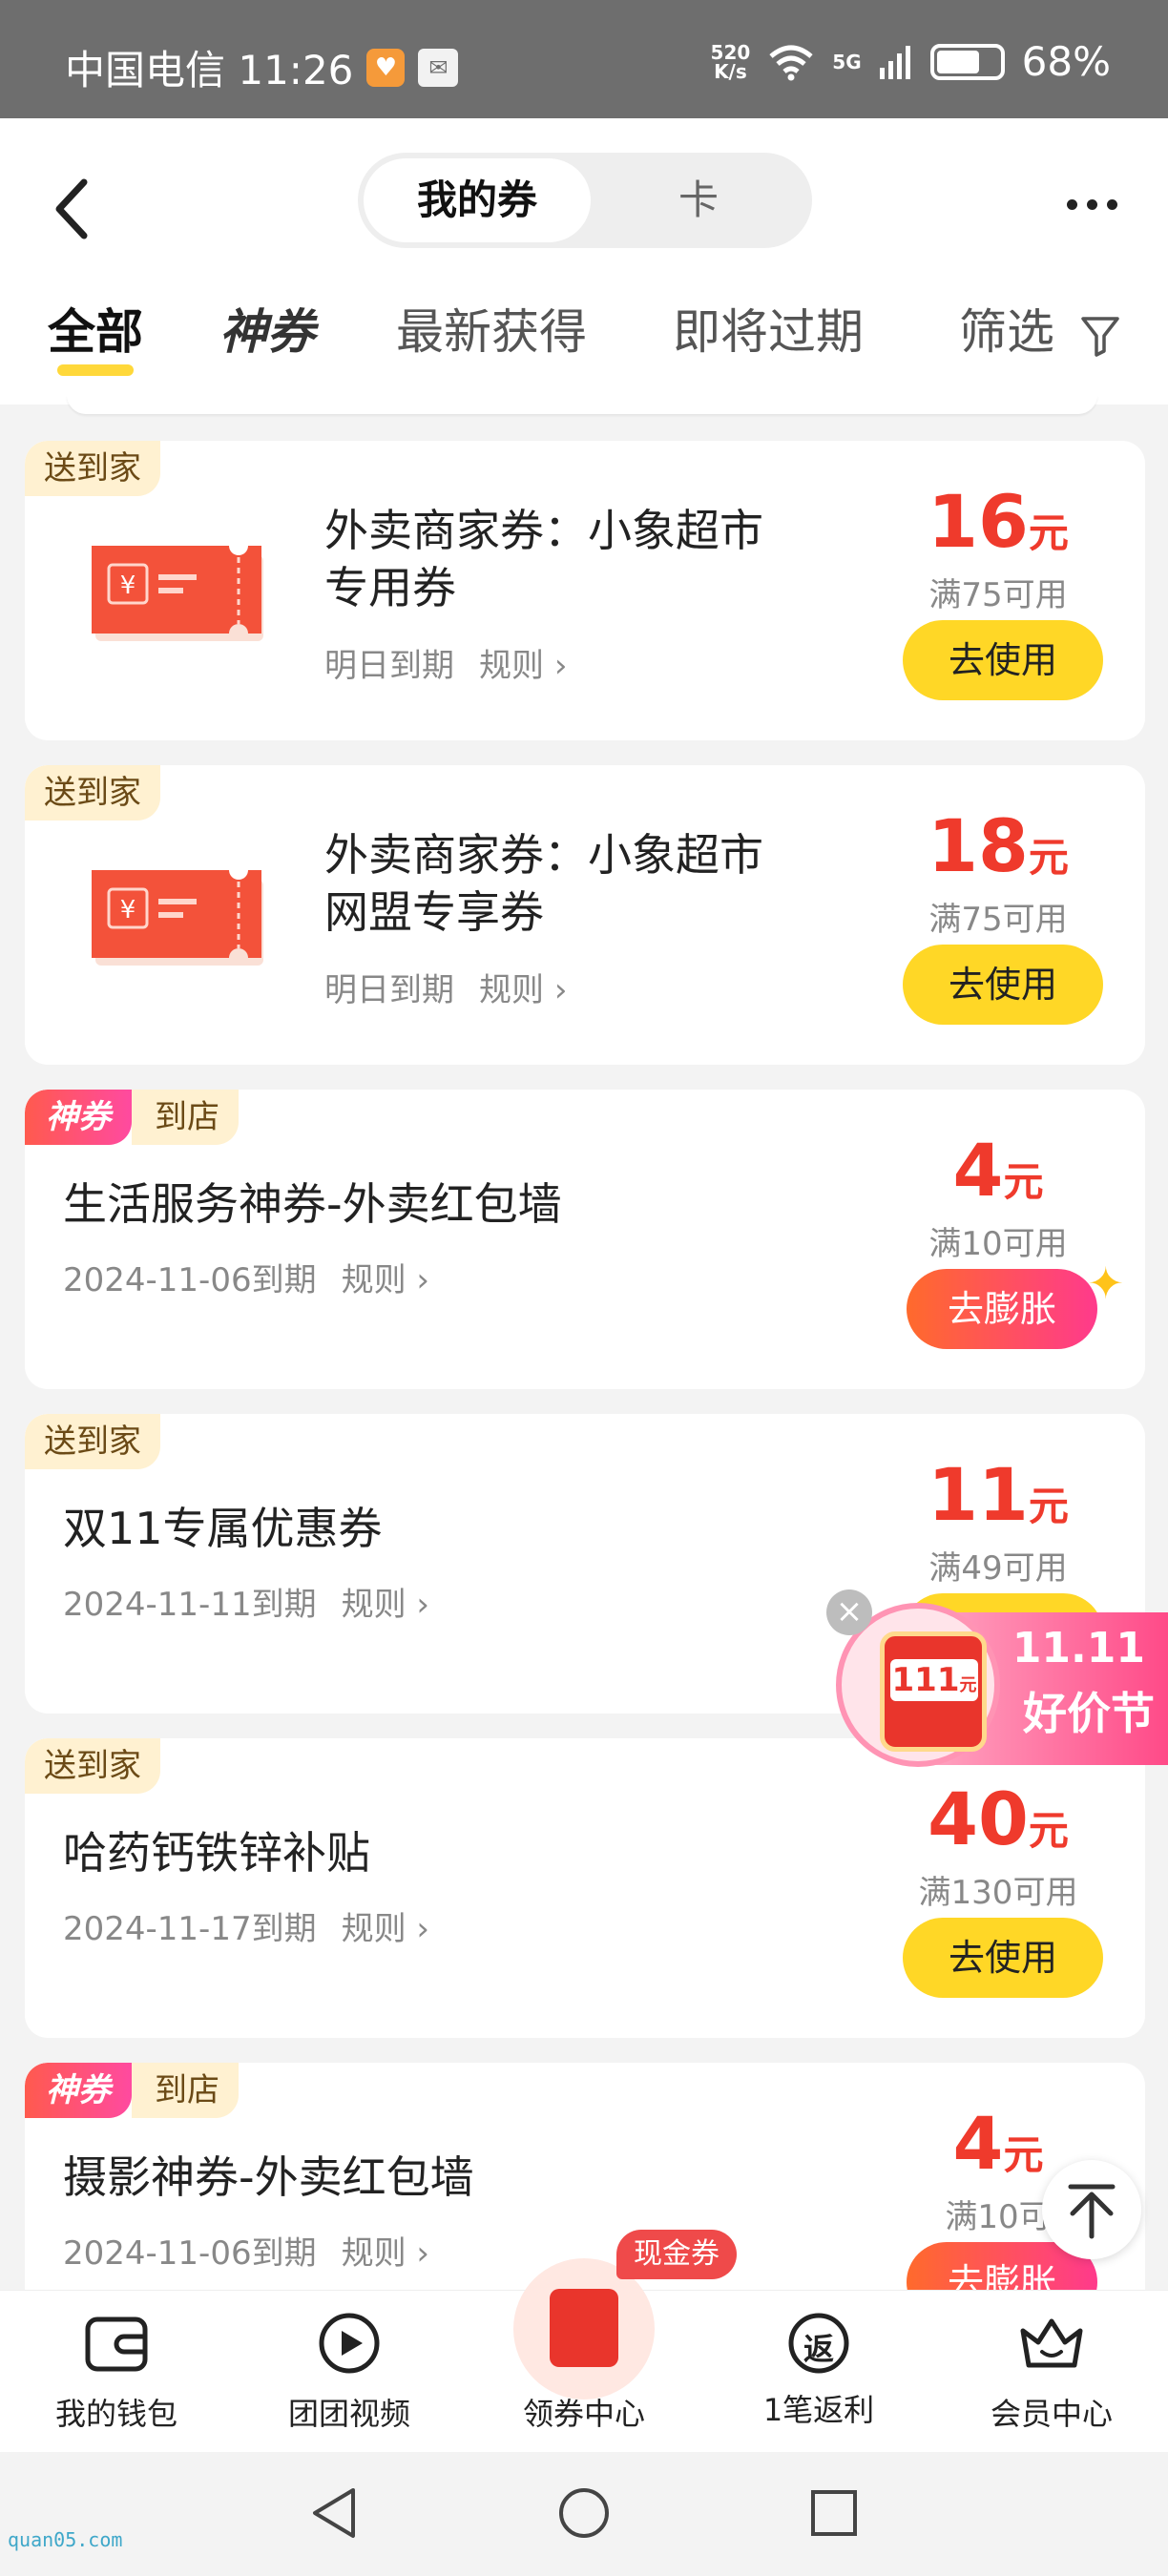  Describe the element at coordinates (998, 1244) in the screenshot. I see `coupon-condition: 满10可用` at that location.